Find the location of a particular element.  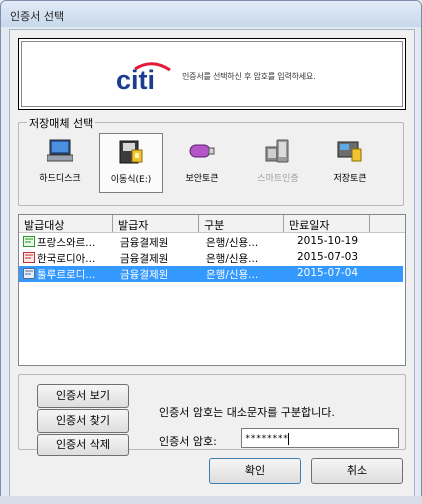

table-row: 한국로디아... 금융결제원 은행/신용... 2015-07-03 is located at coordinates (211, 258).